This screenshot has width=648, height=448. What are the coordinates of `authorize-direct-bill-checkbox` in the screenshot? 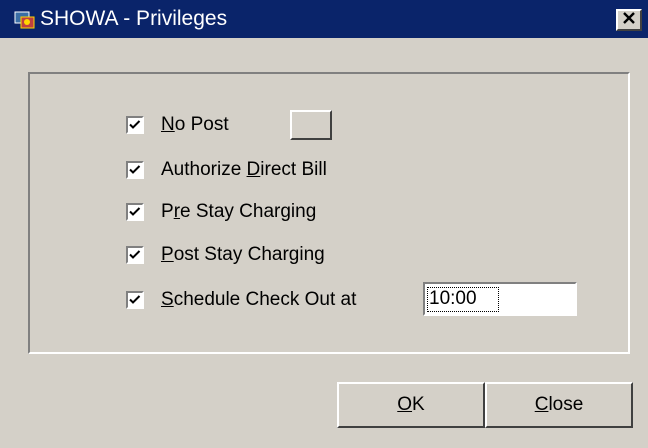 It's located at (135, 170).